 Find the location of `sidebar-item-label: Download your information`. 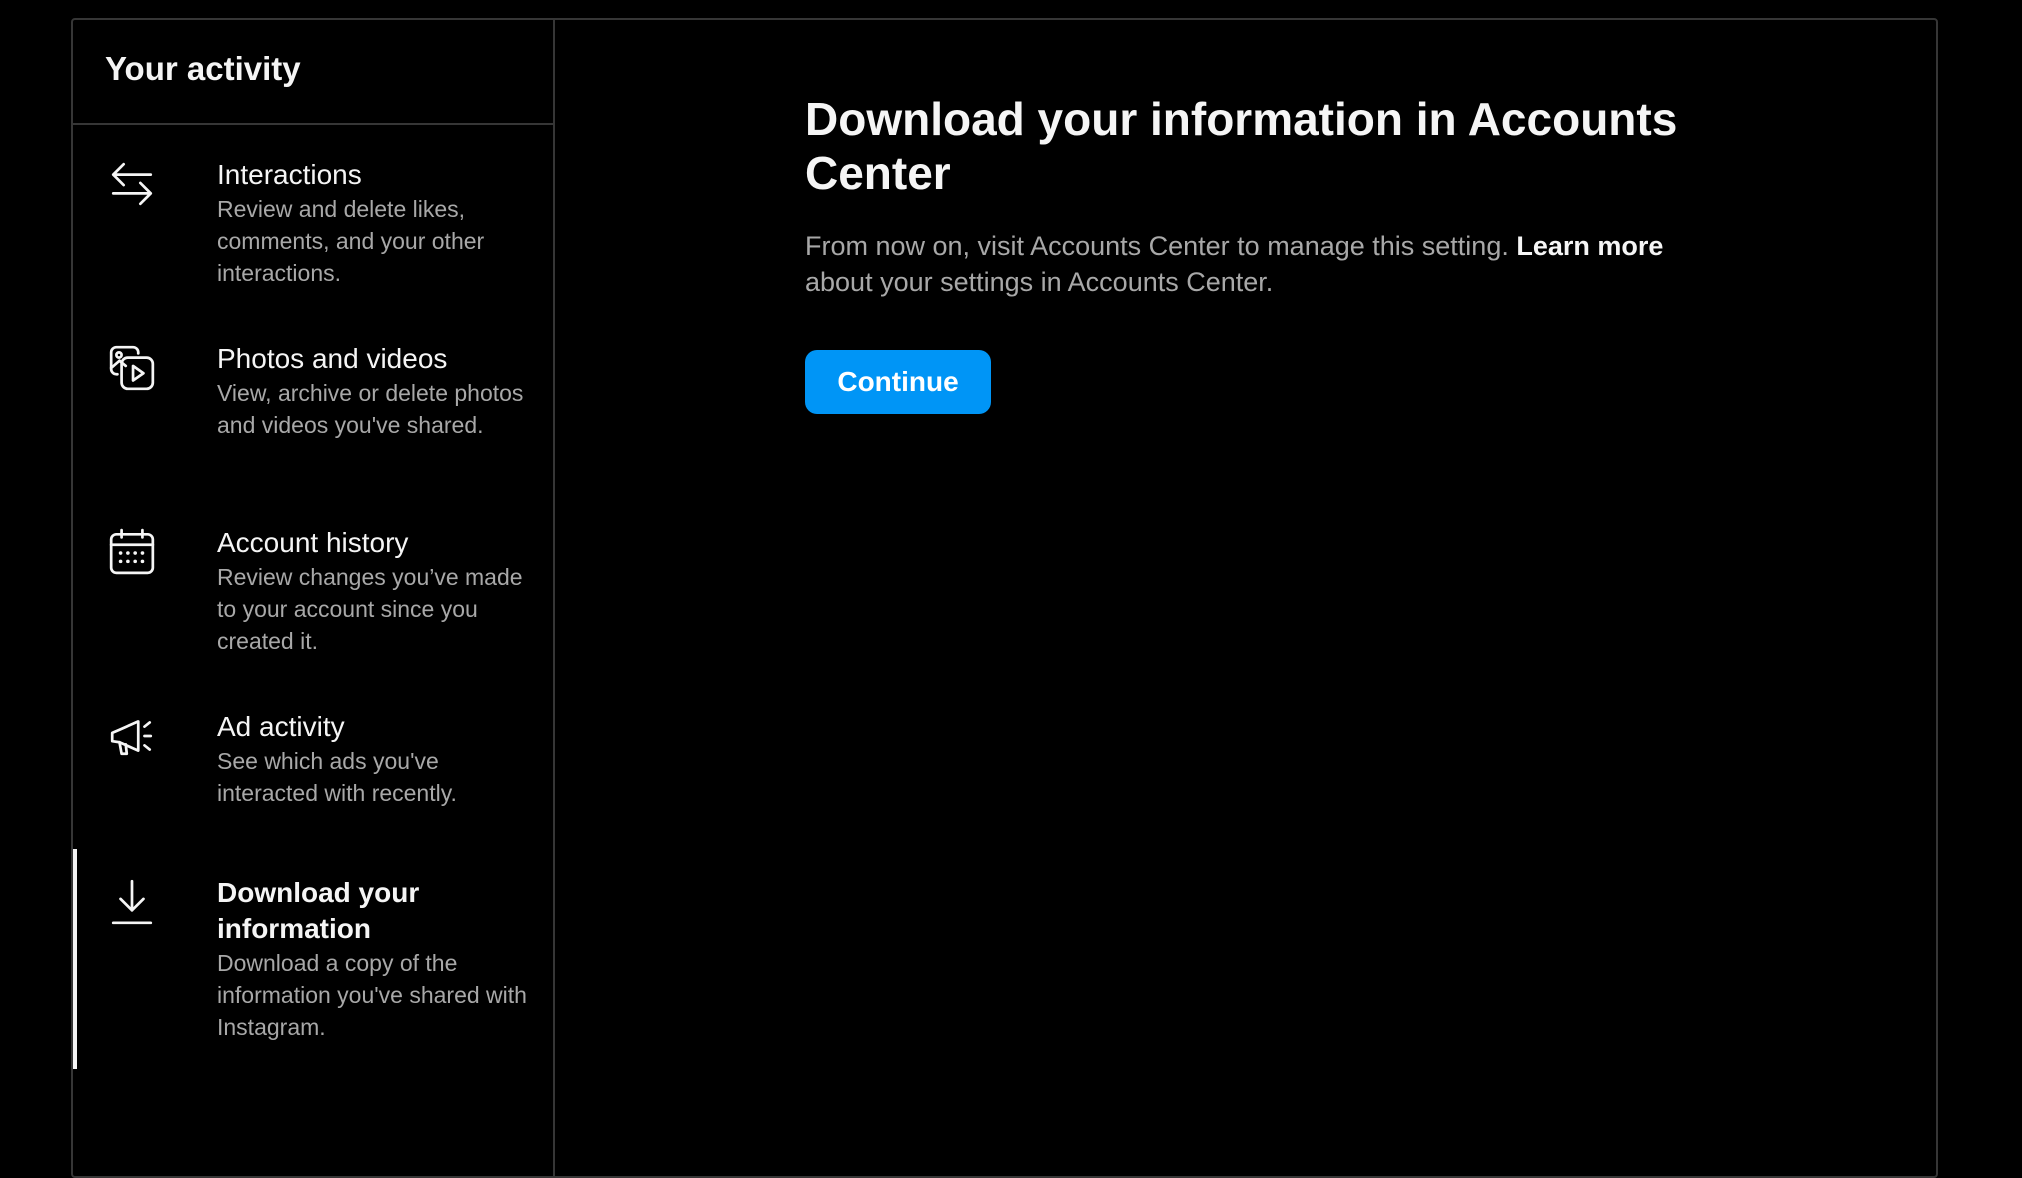

sidebar-item-label: Download your information is located at coordinates (318, 910).